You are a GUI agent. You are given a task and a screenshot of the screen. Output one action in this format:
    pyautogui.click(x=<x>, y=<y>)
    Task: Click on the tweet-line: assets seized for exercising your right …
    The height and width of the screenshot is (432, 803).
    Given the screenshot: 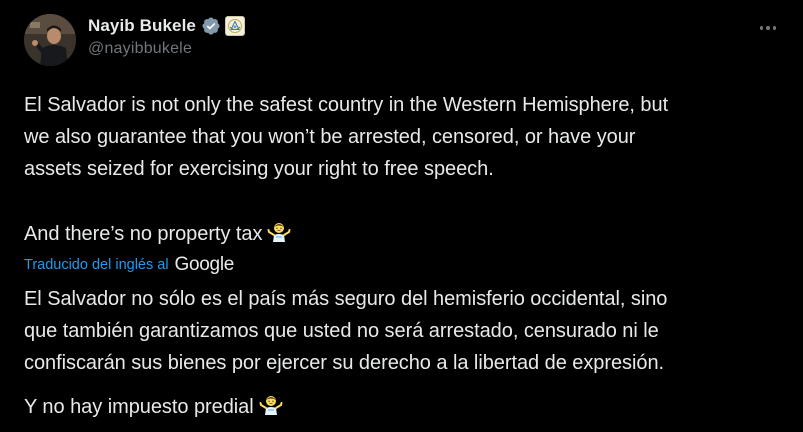 What is the action you would take?
    pyautogui.click(x=259, y=169)
    